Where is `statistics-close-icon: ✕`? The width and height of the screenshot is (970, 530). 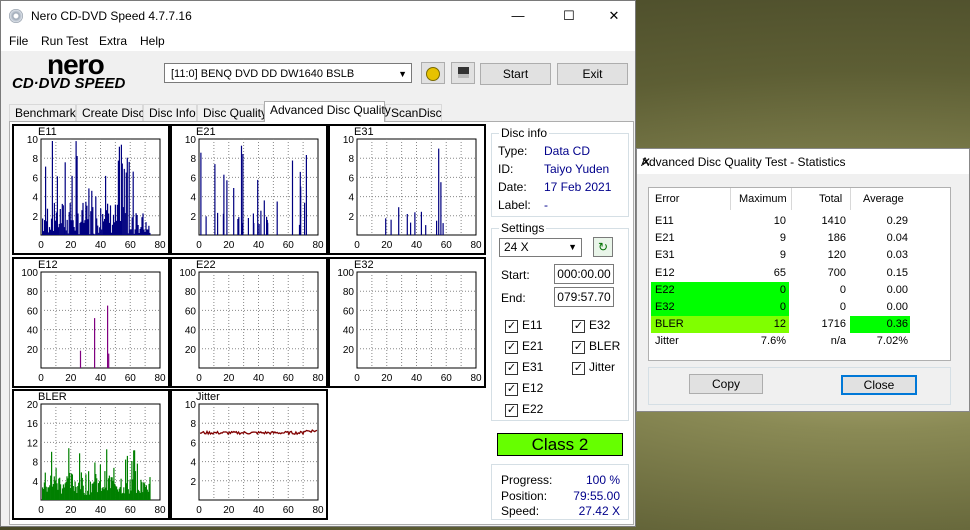
statistics-close-icon: ✕ is located at coordinates (802, 162).